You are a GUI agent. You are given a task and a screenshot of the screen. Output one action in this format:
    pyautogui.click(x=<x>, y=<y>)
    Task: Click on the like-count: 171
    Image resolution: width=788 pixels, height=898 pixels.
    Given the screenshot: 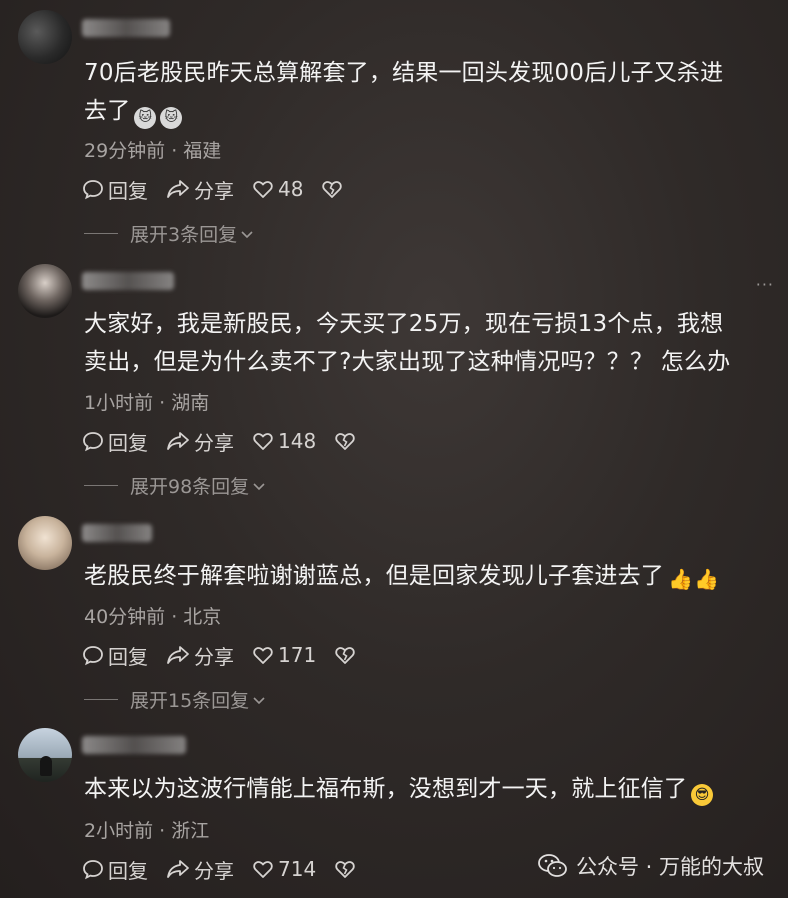 What is the action you would take?
    pyautogui.click(x=297, y=655)
    